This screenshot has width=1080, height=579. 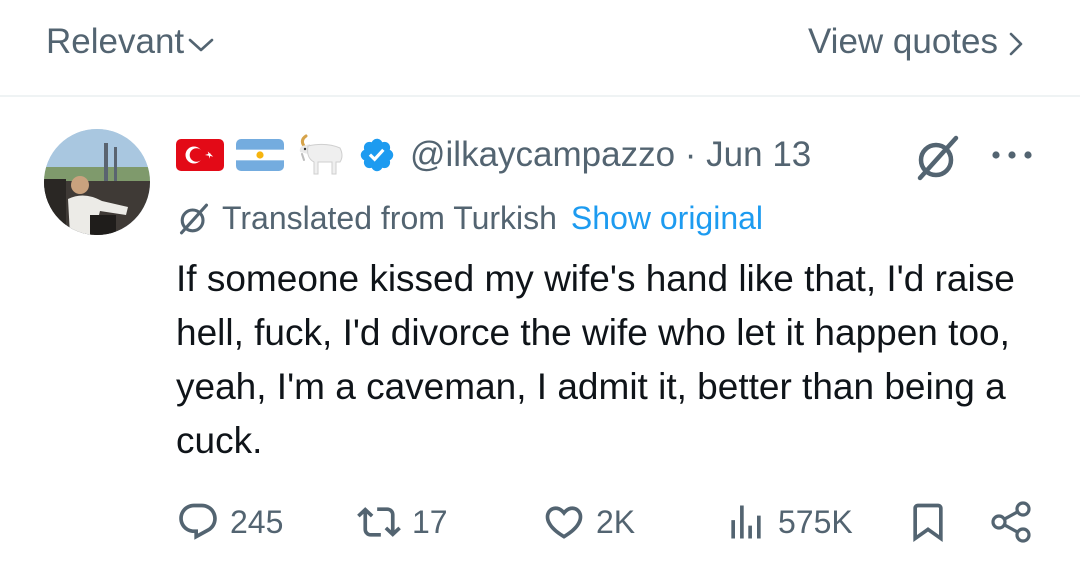 I want to click on sort-dropdown: Relevant, so click(x=130, y=42).